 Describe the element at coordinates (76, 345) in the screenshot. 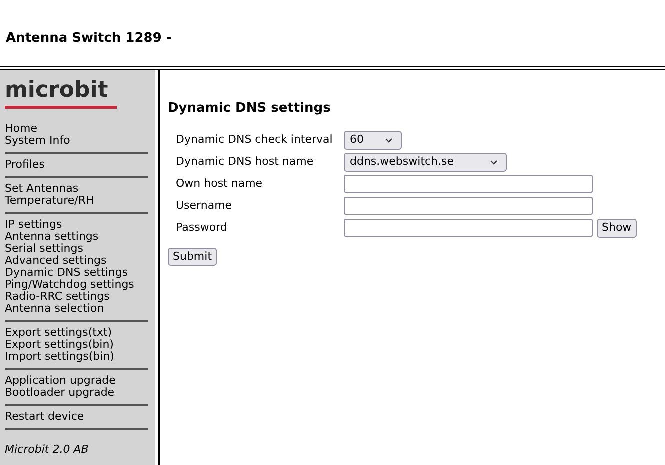

I see `menu-link: Export settings(bin)` at that location.